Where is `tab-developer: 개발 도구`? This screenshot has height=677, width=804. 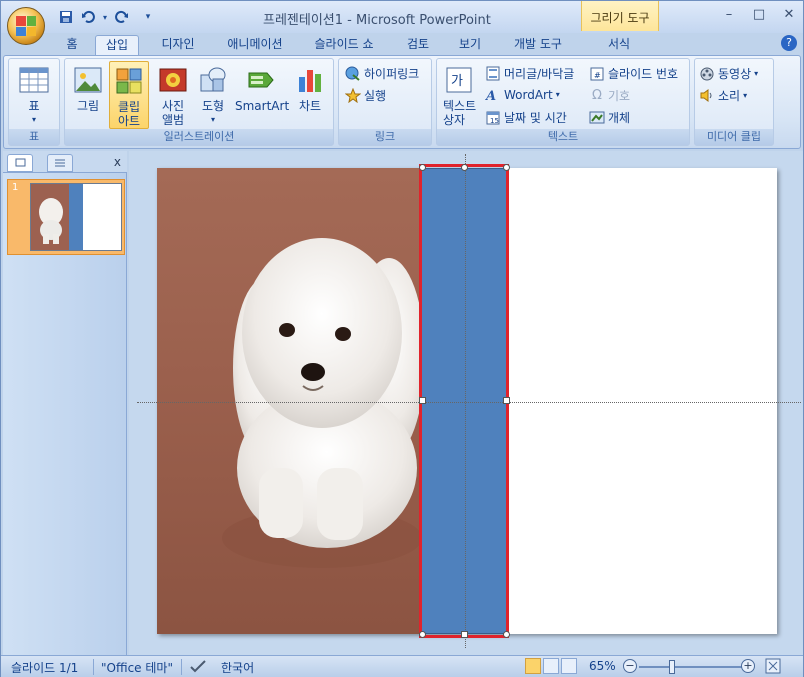
tab-developer: 개발 도구 is located at coordinates (538, 45).